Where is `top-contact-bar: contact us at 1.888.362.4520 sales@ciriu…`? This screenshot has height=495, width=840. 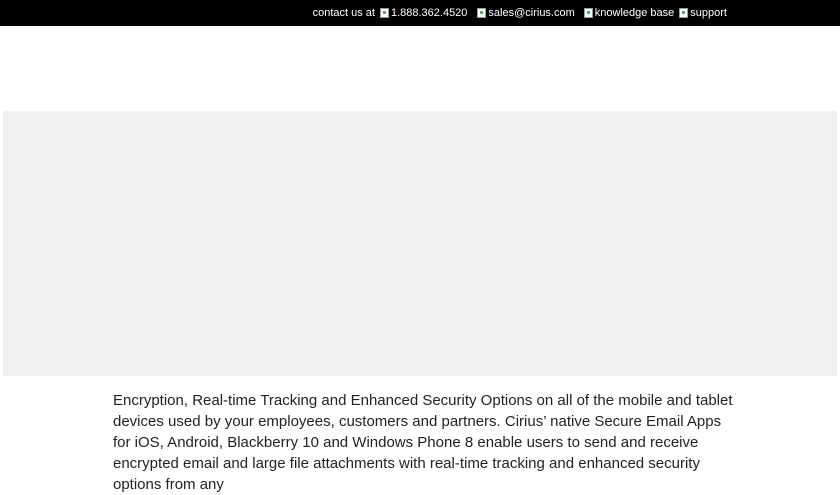 top-contact-bar: contact us at 1.888.362.4520 sales@ciriu… is located at coordinates (420, 13).